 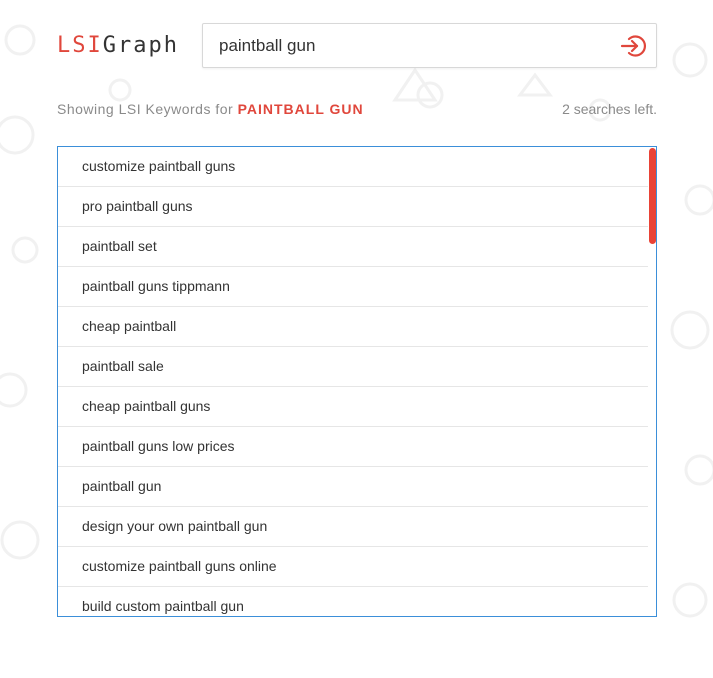 What do you see at coordinates (353, 487) in the screenshot?
I see `result-item: paintball gun` at bounding box center [353, 487].